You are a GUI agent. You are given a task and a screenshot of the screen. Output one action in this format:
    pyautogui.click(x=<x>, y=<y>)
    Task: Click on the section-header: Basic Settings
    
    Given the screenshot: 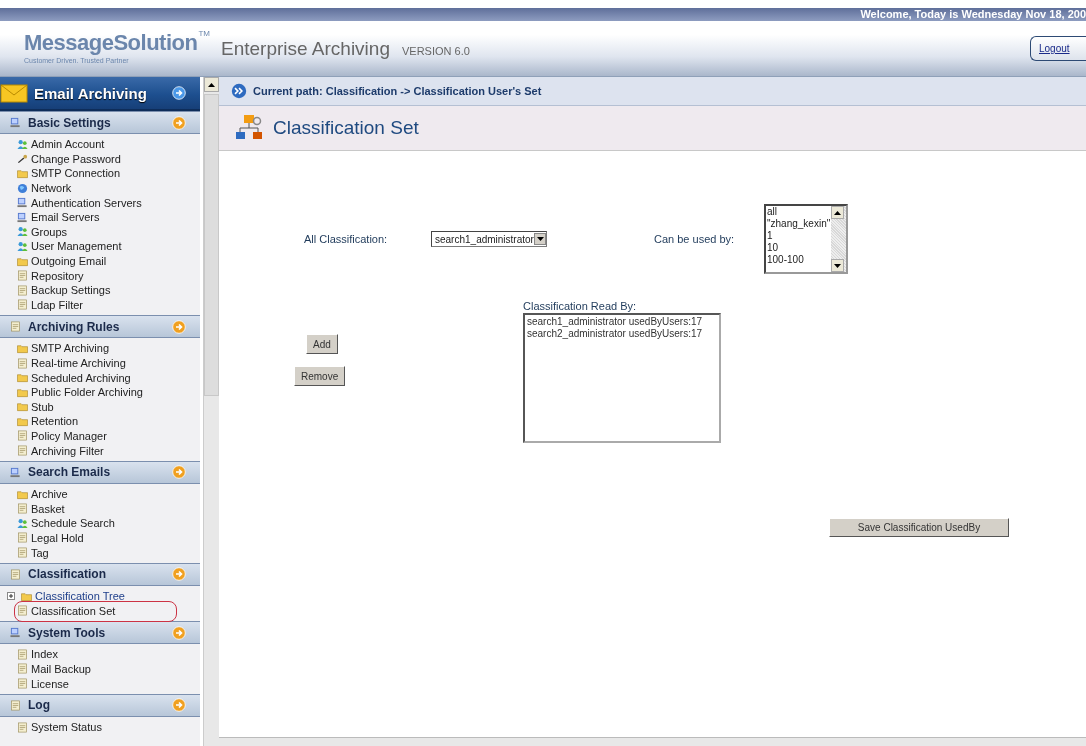 What is the action you would take?
    pyautogui.click(x=100, y=122)
    